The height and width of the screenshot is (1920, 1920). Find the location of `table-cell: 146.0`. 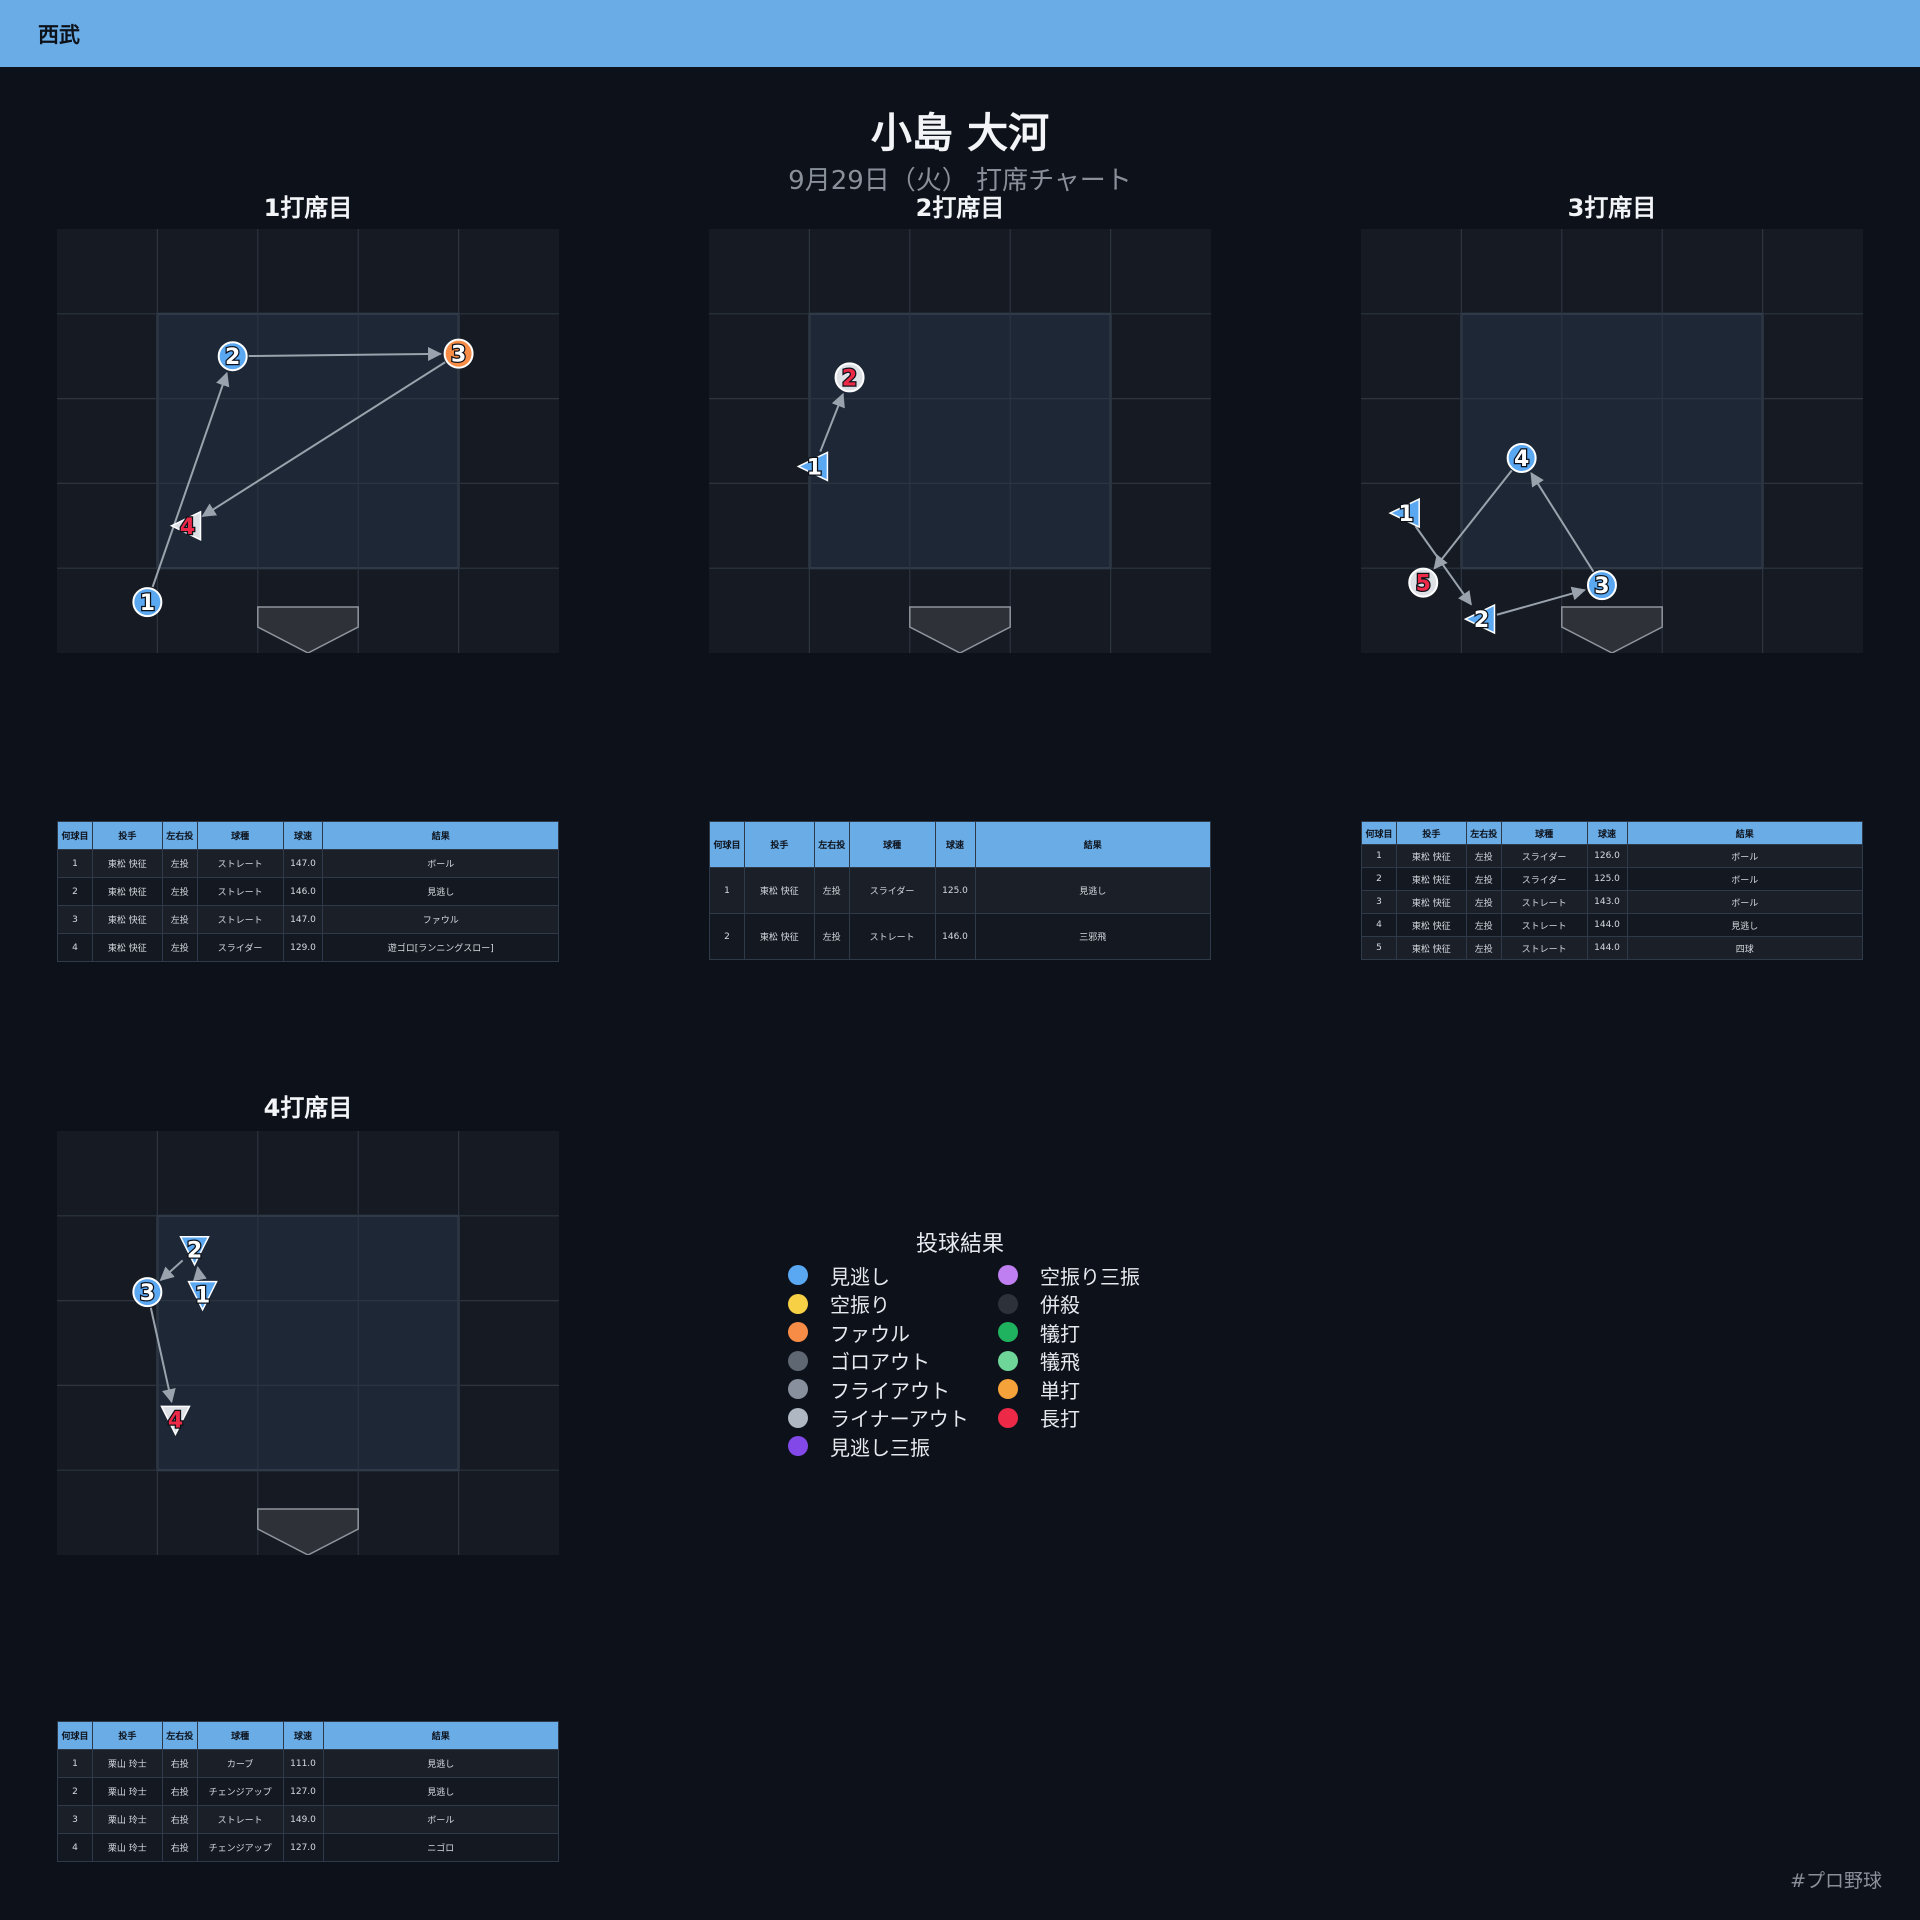

table-cell: 146.0 is located at coordinates (303, 891).